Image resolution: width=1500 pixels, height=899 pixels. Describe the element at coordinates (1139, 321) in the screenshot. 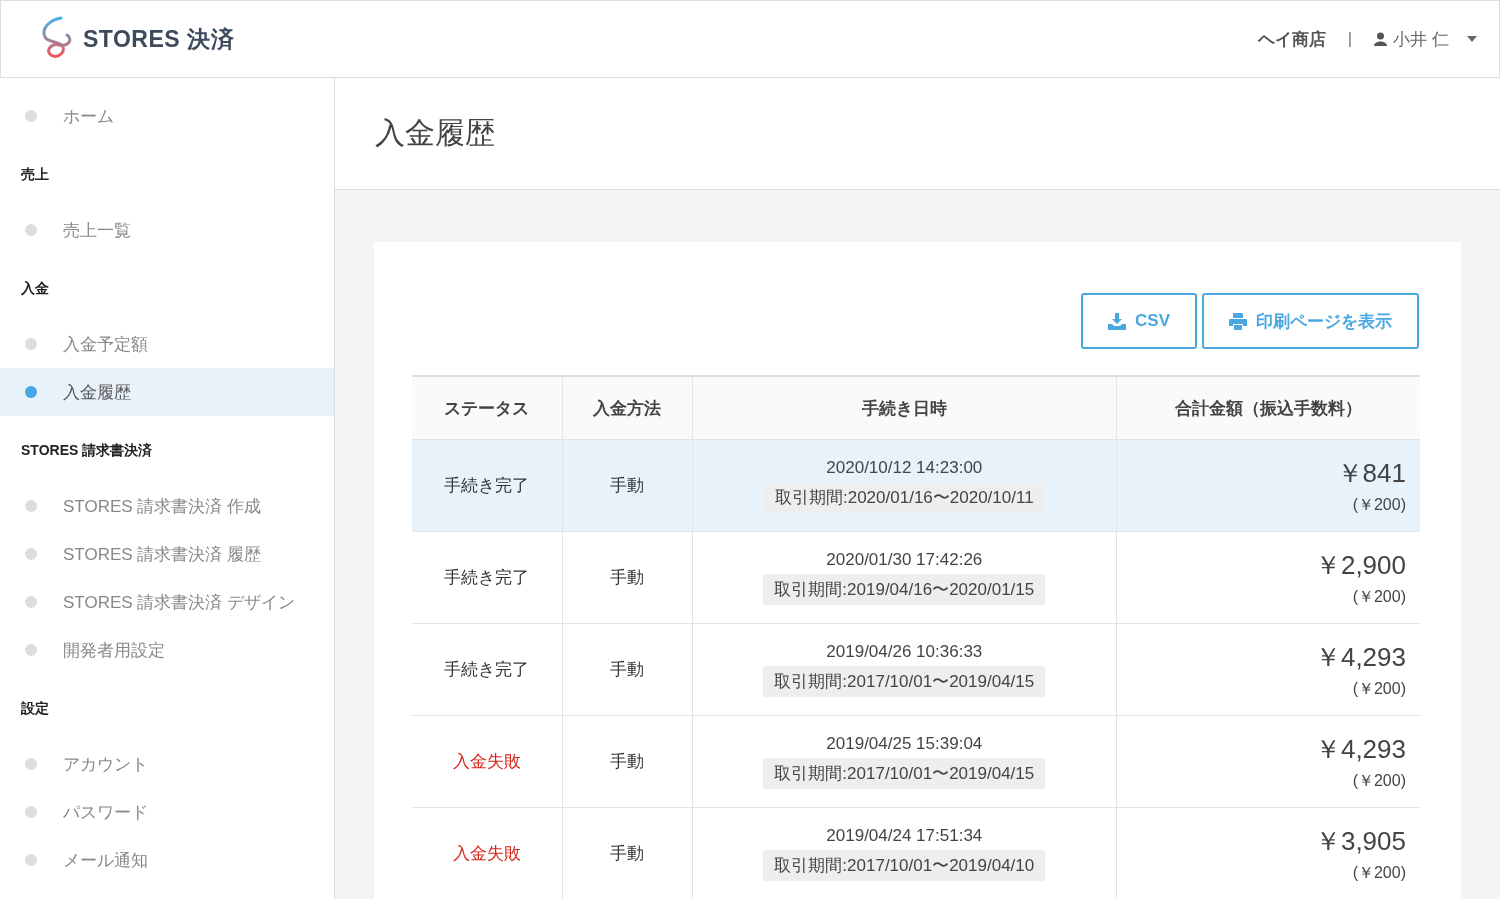

I see `csv-download-button: CSV` at that location.